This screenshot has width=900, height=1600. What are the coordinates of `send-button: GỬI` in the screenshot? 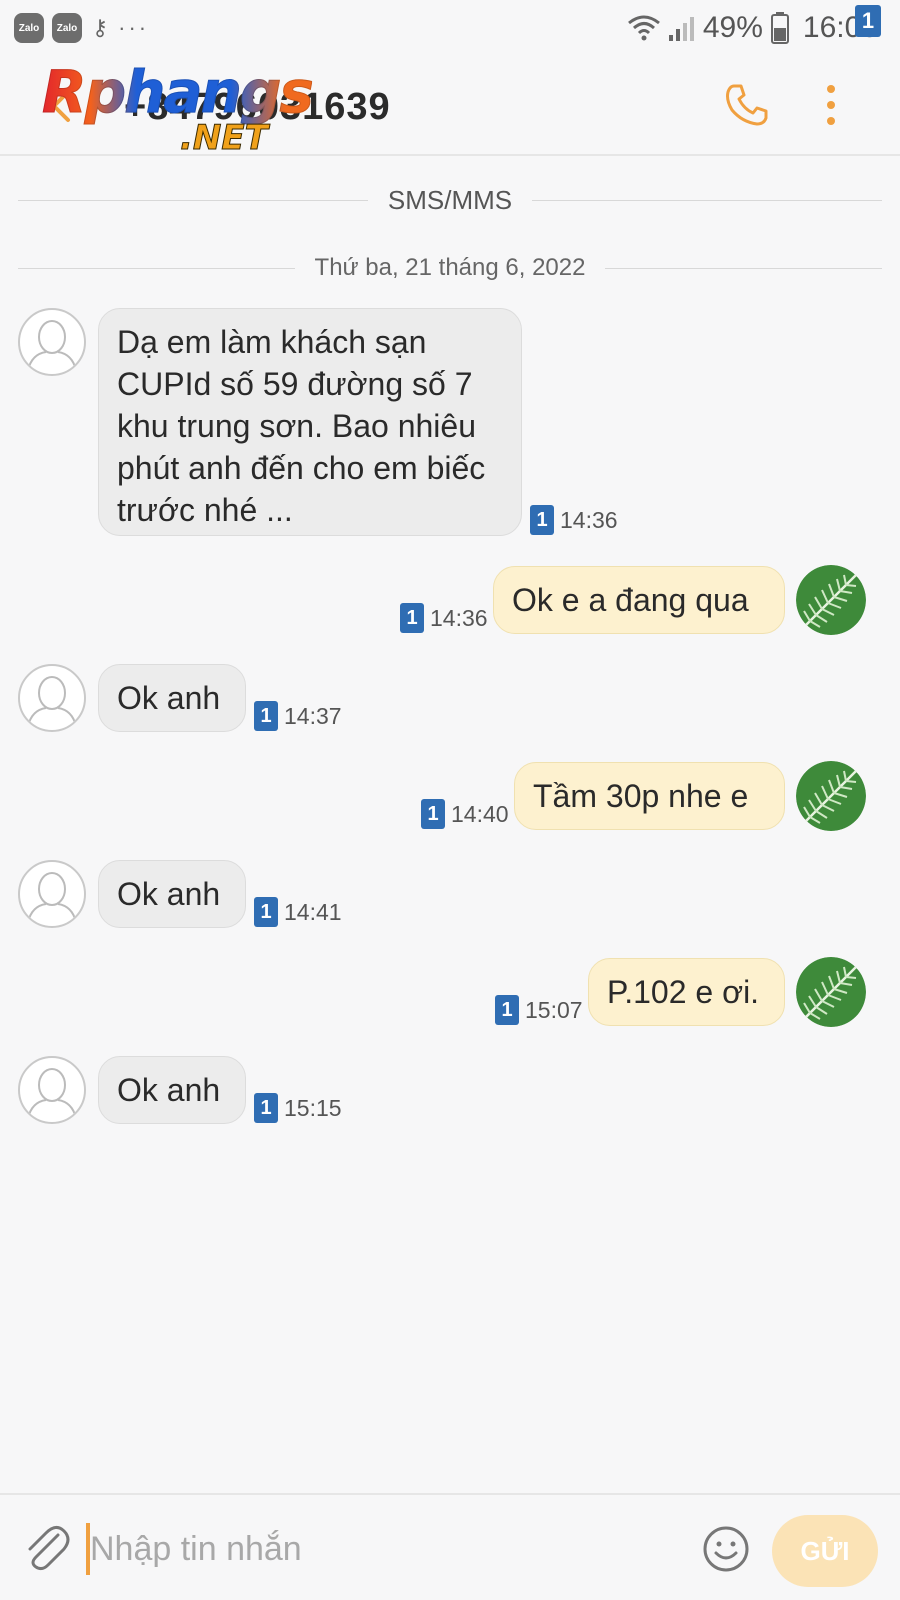 It's located at (825, 1551).